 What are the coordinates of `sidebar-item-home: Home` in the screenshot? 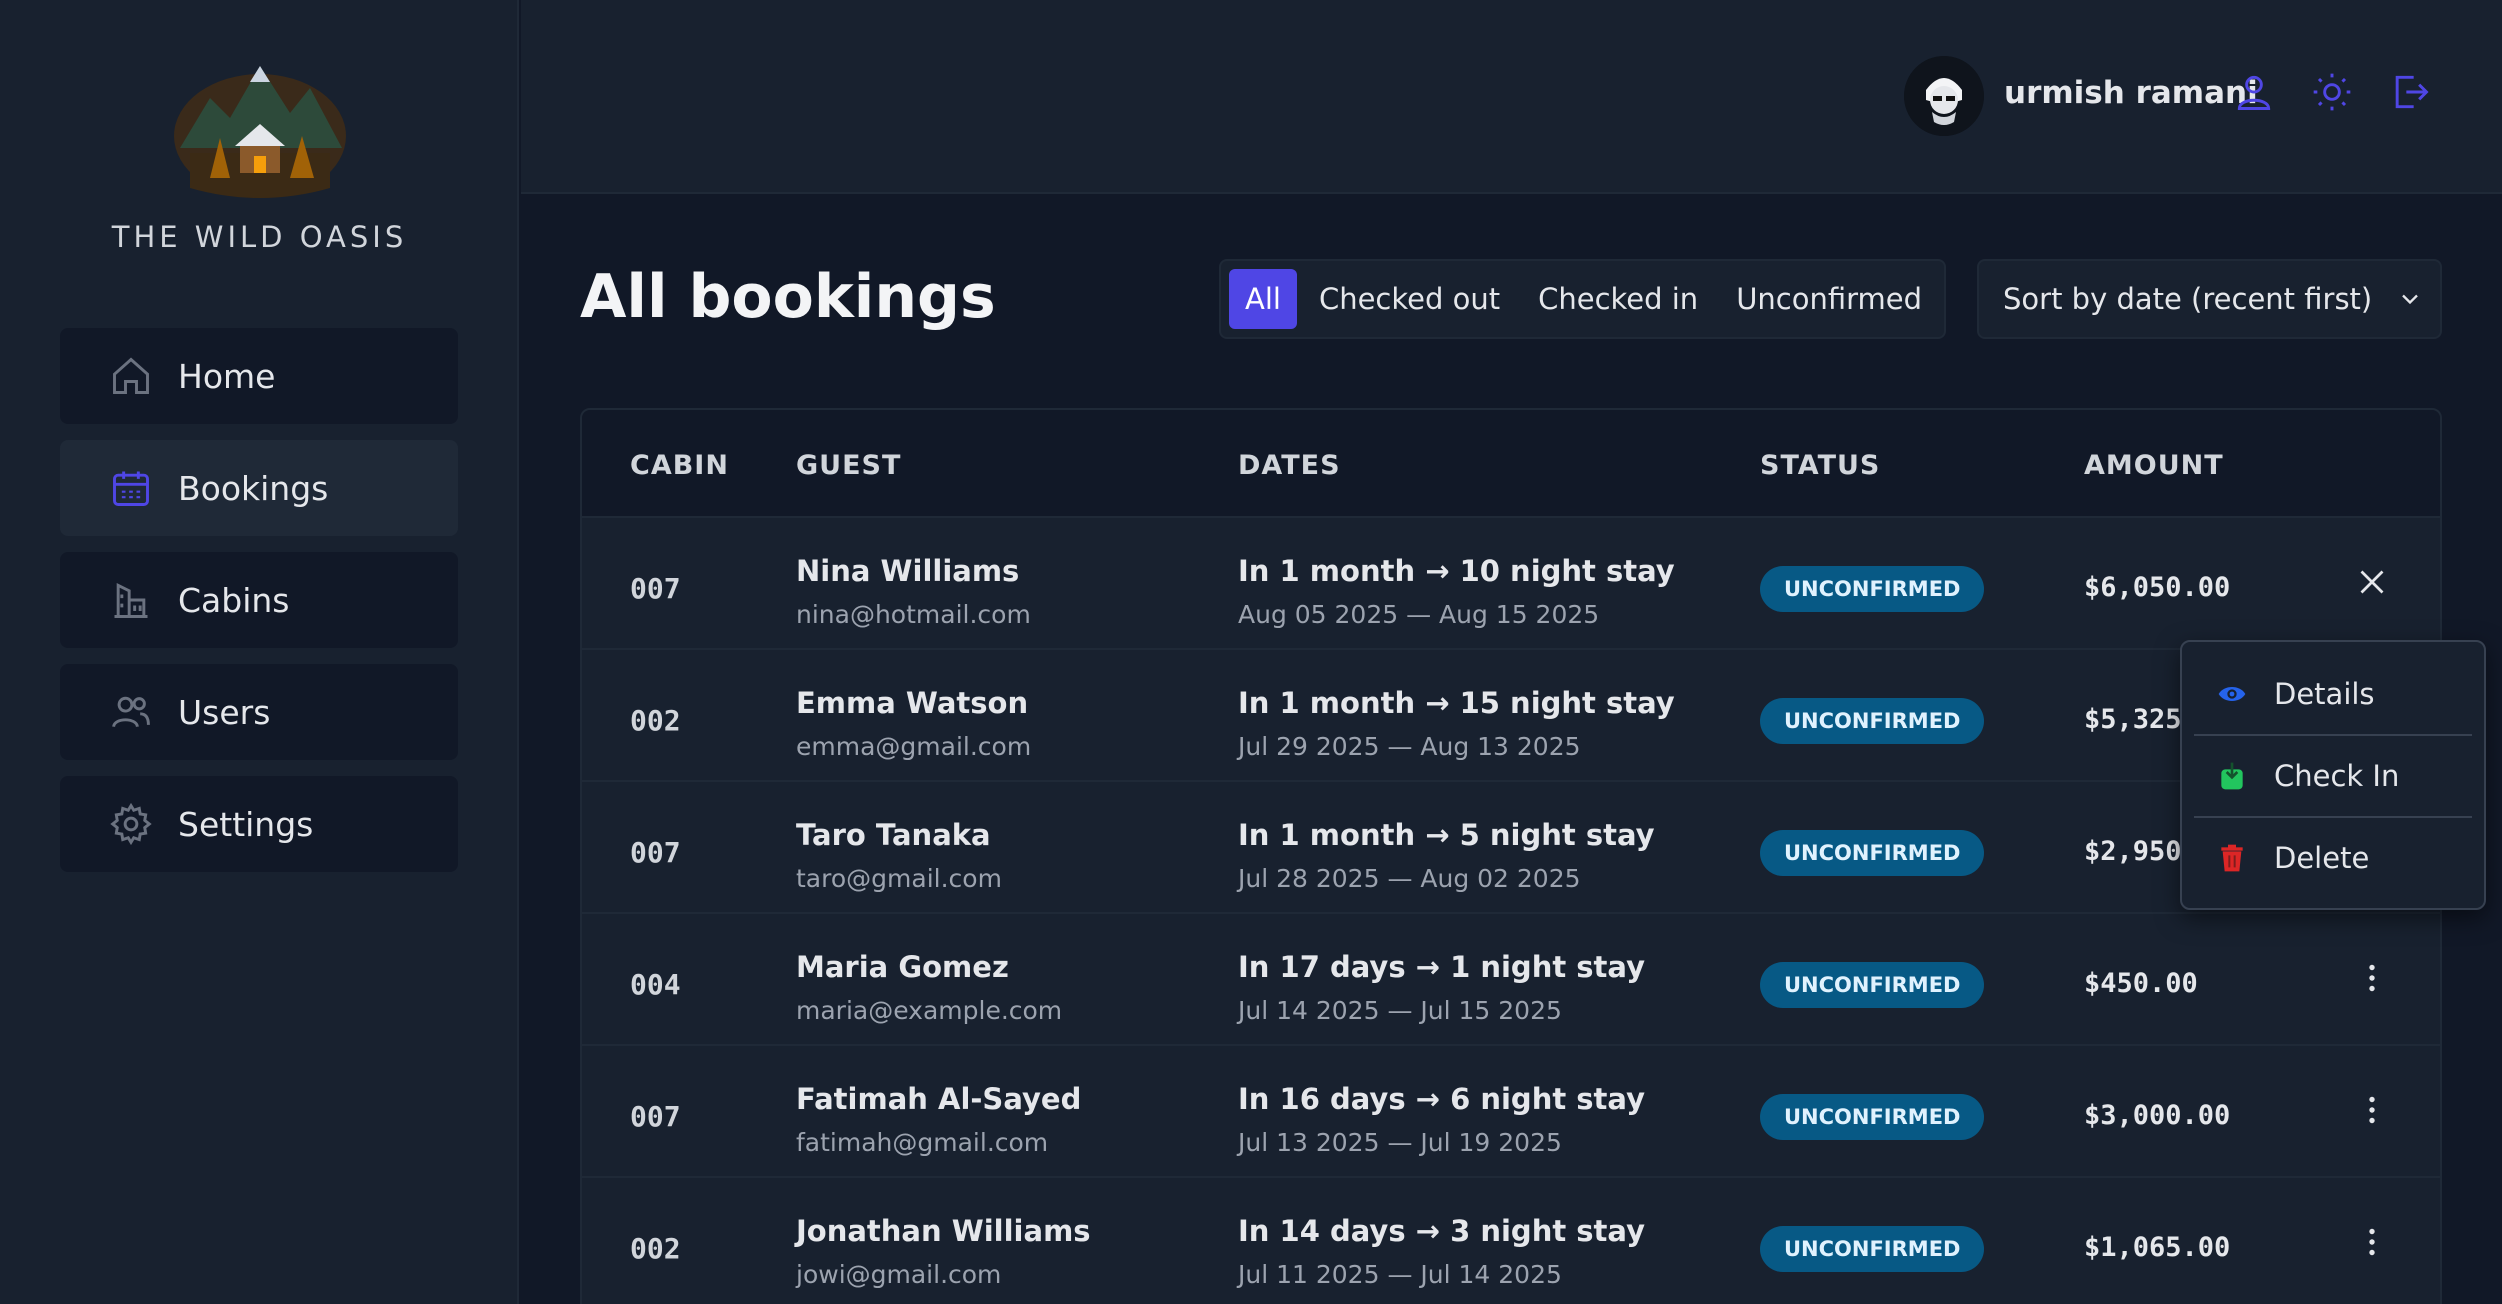 It's located at (259, 376).